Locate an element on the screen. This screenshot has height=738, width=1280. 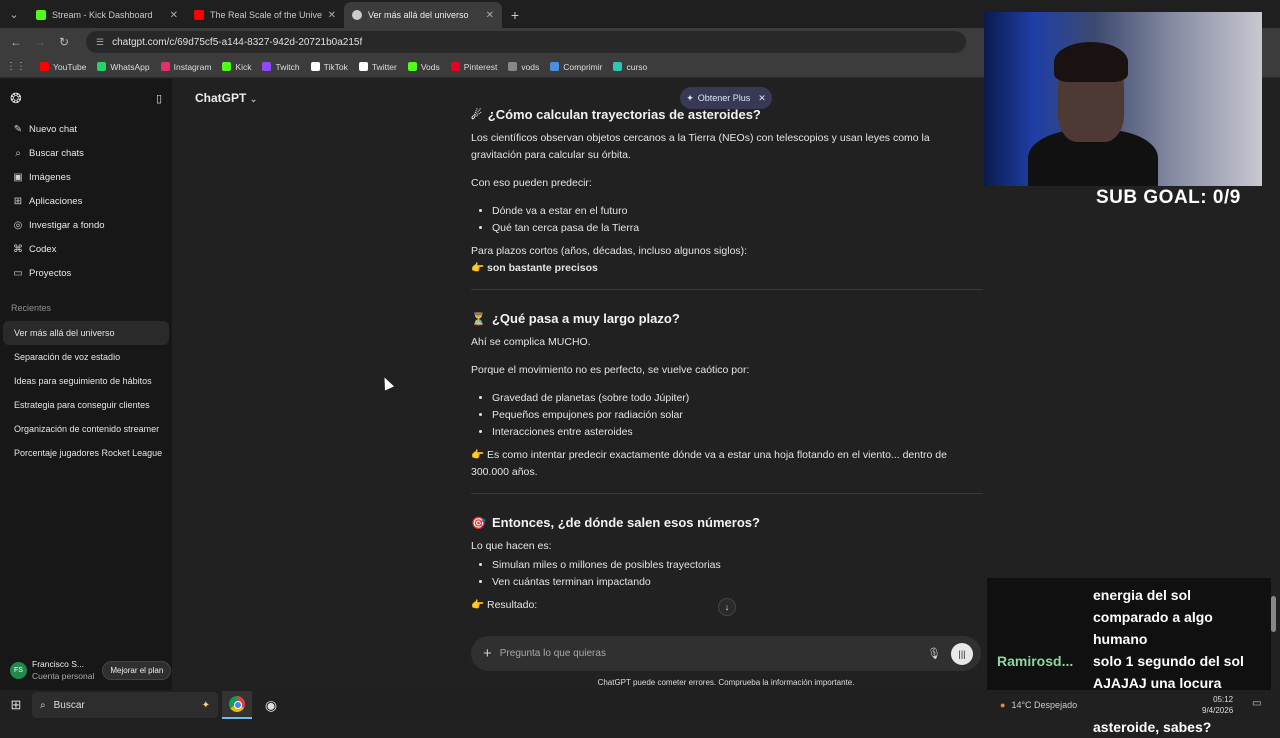
bookmark-instagram: Instagram is located at coordinates (185, 67).